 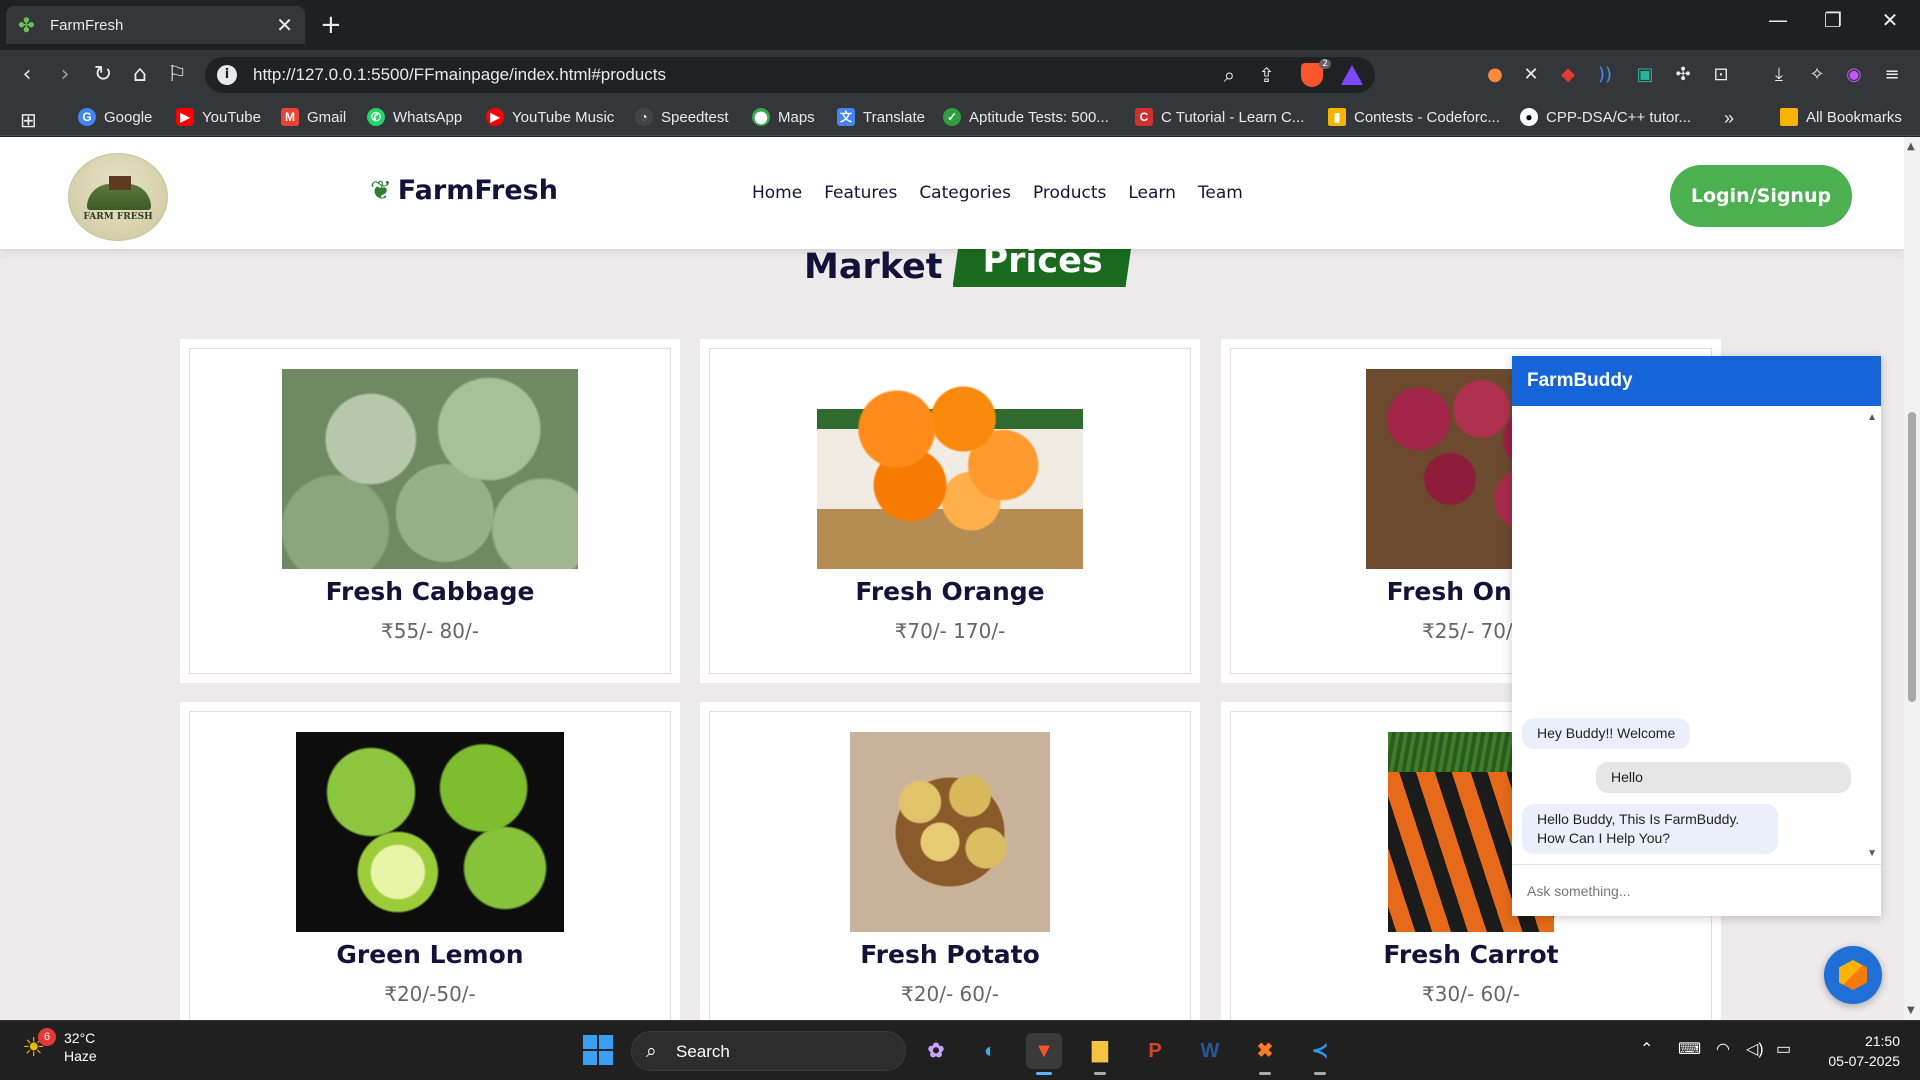 I want to click on bookmark-speedtest: ◔ Speedtest, so click(x=682, y=117).